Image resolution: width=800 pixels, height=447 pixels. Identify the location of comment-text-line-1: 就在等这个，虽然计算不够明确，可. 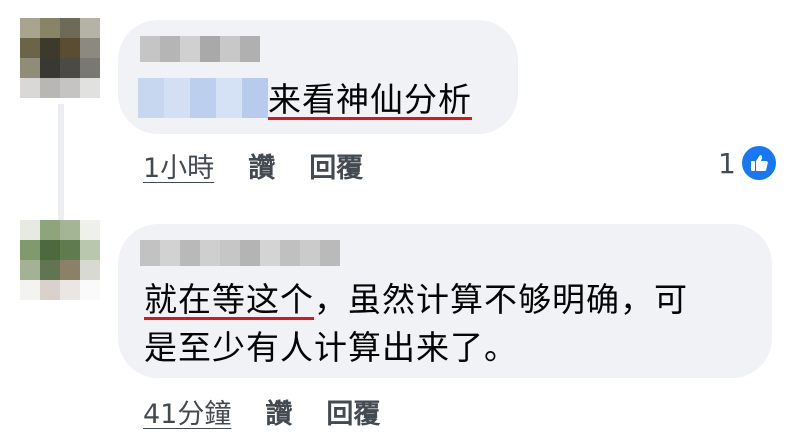
(416, 300).